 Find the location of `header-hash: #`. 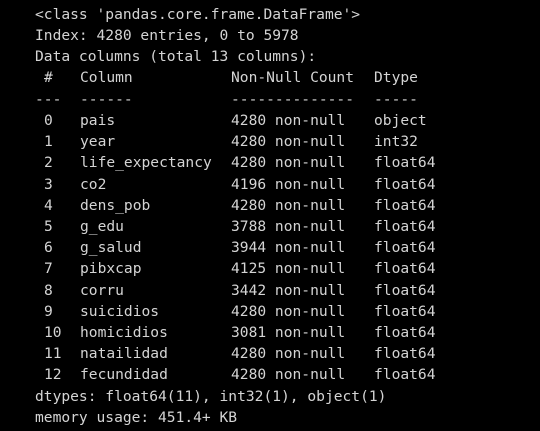

header-hash: # is located at coordinates (48, 77).